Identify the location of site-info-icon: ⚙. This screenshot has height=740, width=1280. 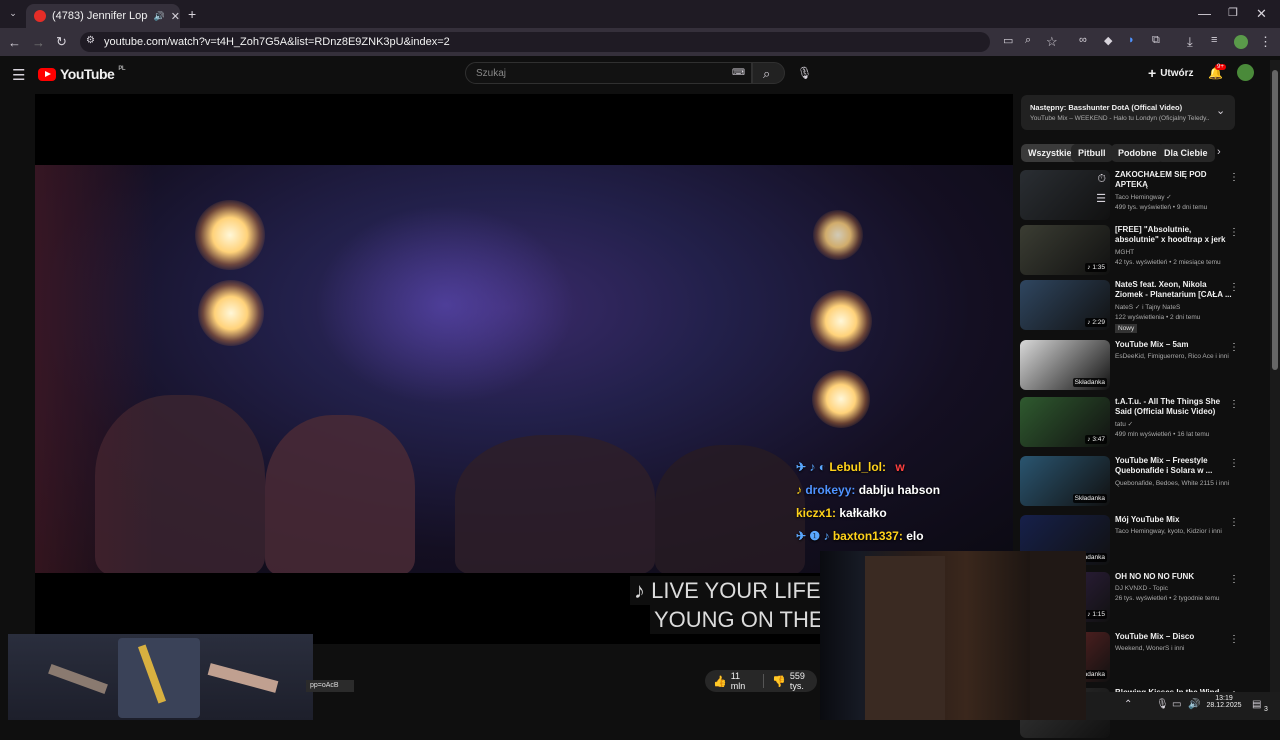
(90, 40).